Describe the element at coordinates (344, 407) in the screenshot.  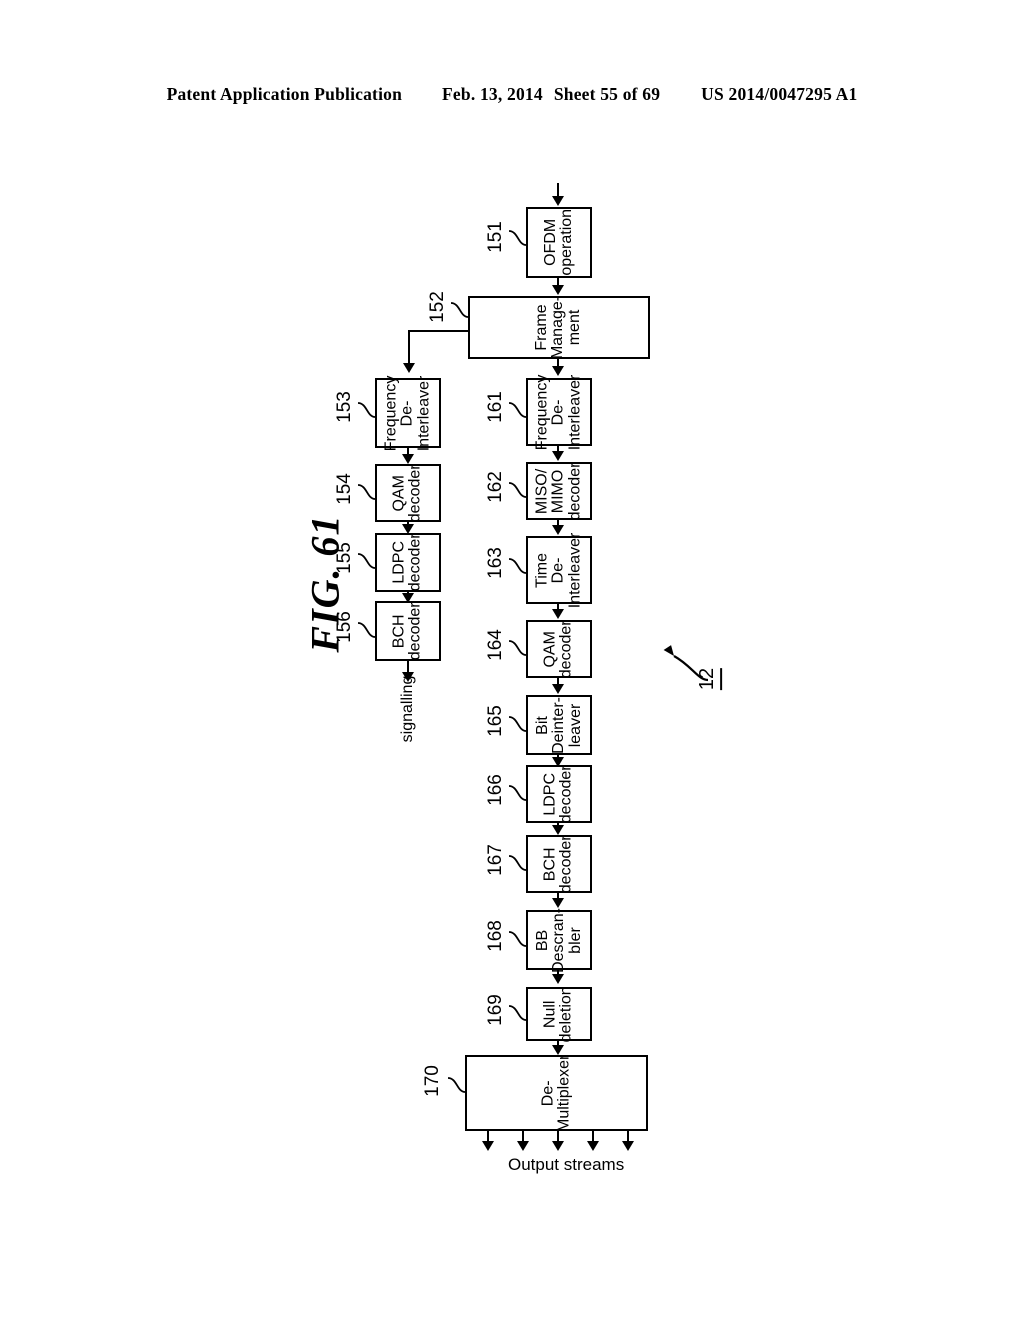
I see `ref-number-153: 153` at that location.